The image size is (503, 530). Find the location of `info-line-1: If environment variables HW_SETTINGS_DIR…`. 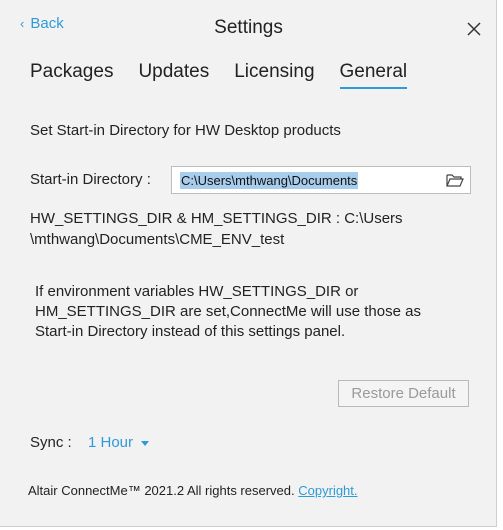

info-line-1: If environment variables HW_SETTINGS_DIR… is located at coordinates (197, 291).